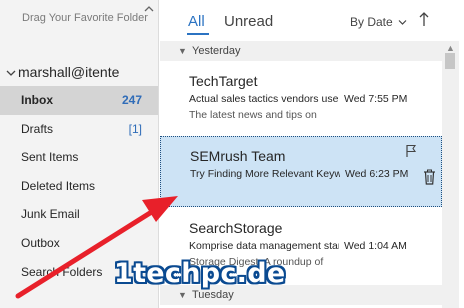 This screenshot has width=464, height=308. Describe the element at coordinates (149, 9) in the screenshot. I see `chevron-up-icon` at that location.